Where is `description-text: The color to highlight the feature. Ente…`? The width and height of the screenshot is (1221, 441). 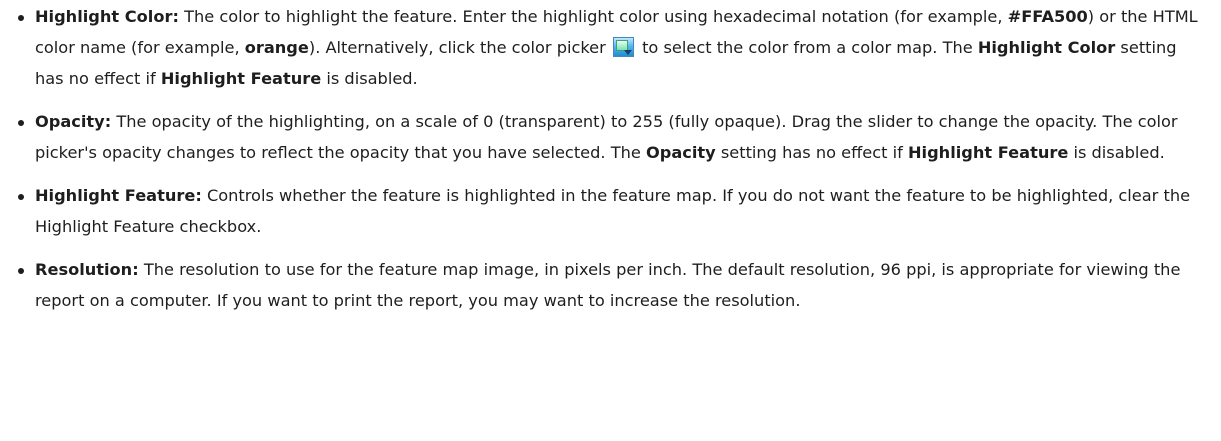 description-text: The color to highlight the feature. Ente… is located at coordinates (593, 16).